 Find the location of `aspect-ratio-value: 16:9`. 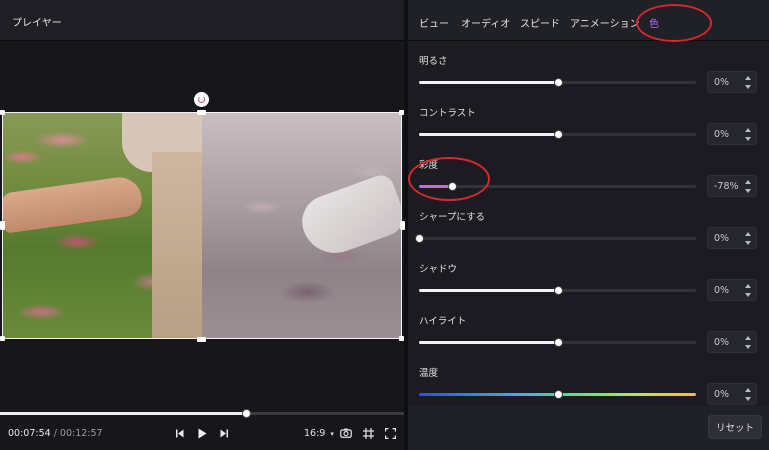

aspect-ratio-value: 16:9 is located at coordinates (315, 433).